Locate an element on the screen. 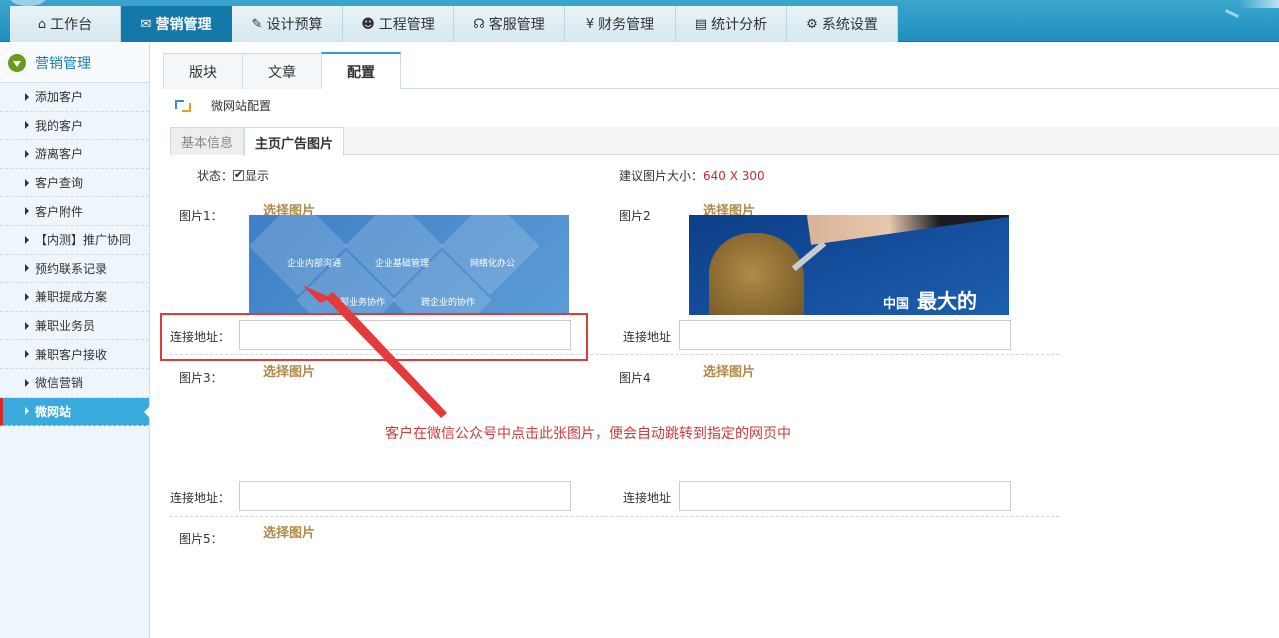 This screenshot has width=1279, height=638. gear-icon: ⚙ is located at coordinates (812, 24).